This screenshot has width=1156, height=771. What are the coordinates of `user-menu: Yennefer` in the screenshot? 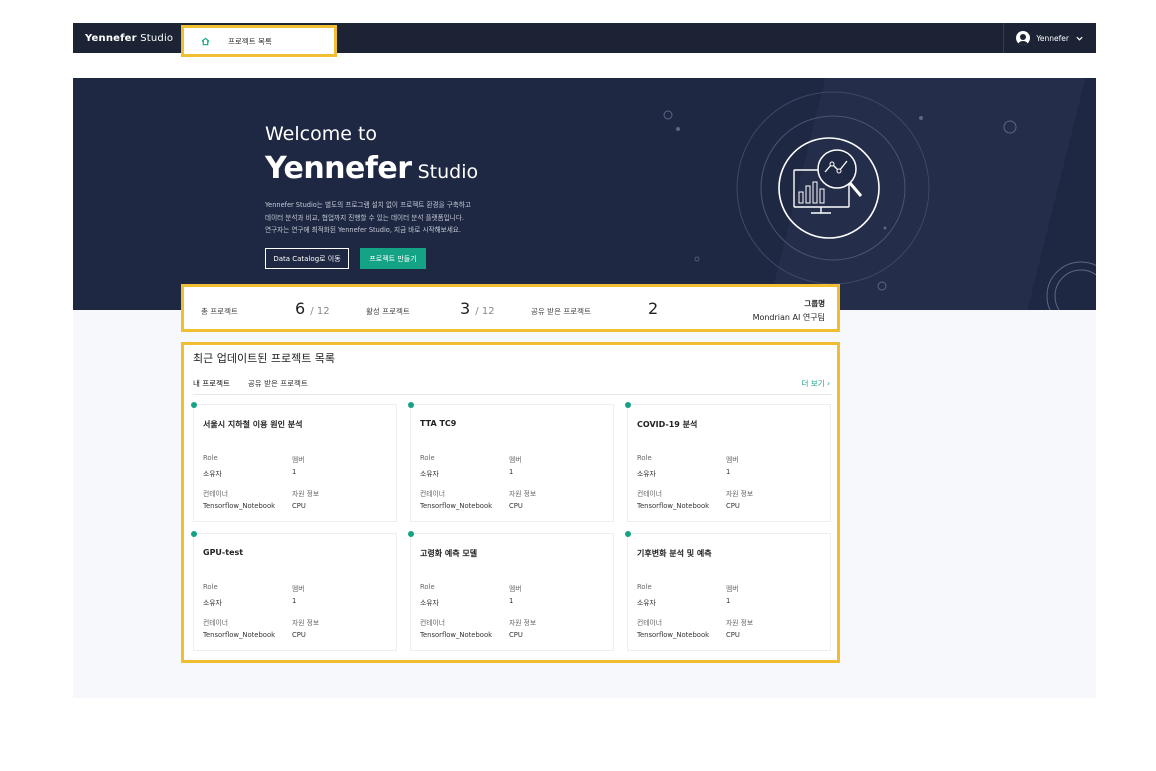 It's located at (1049, 38).